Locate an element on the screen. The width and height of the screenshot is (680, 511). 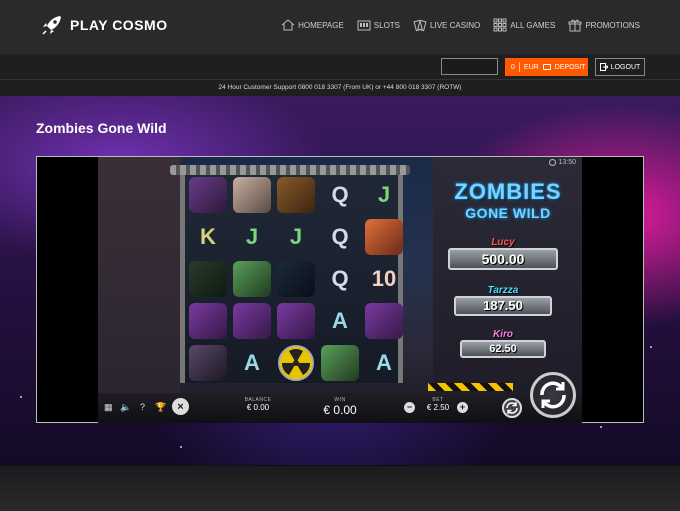
jackpot-value: 62.50 is located at coordinates (503, 349).